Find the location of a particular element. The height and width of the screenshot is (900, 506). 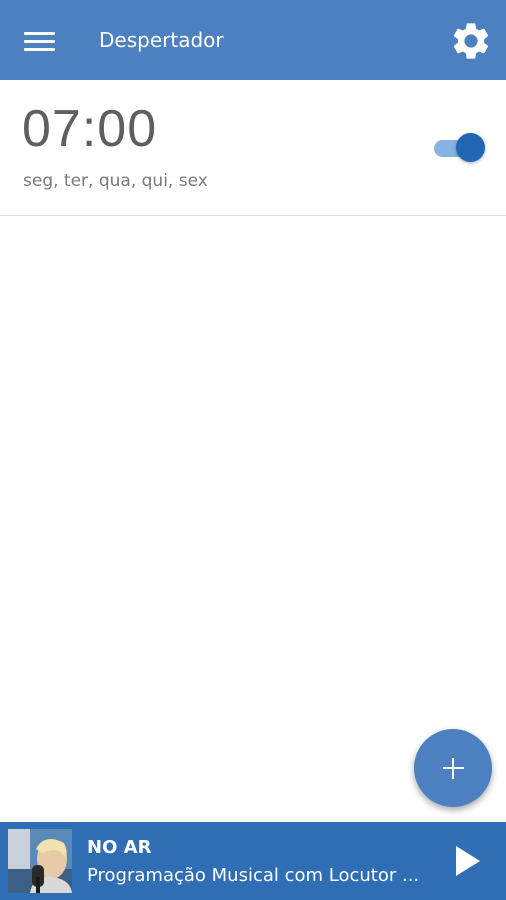

settings-button is located at coordinates (471, 41).